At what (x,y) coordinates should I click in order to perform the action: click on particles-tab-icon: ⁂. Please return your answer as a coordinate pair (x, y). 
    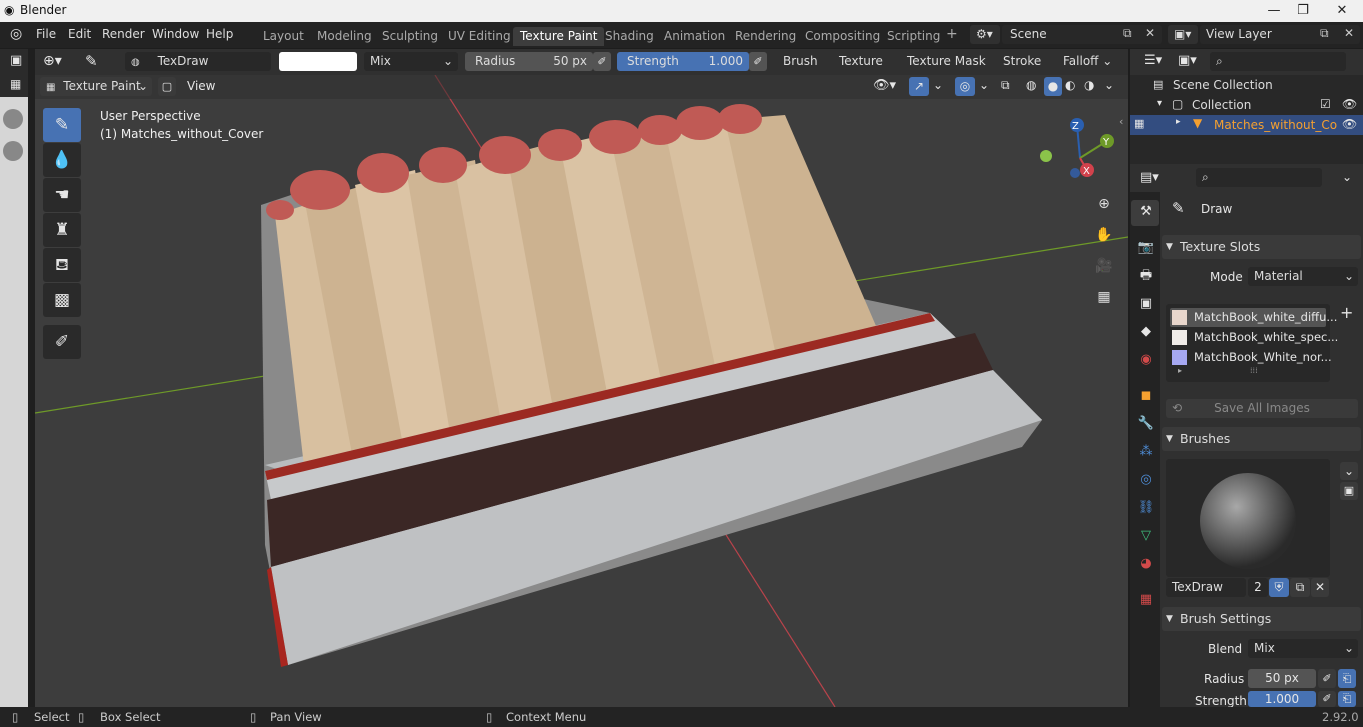
    Looking at the image, I should click on (1146, 452).